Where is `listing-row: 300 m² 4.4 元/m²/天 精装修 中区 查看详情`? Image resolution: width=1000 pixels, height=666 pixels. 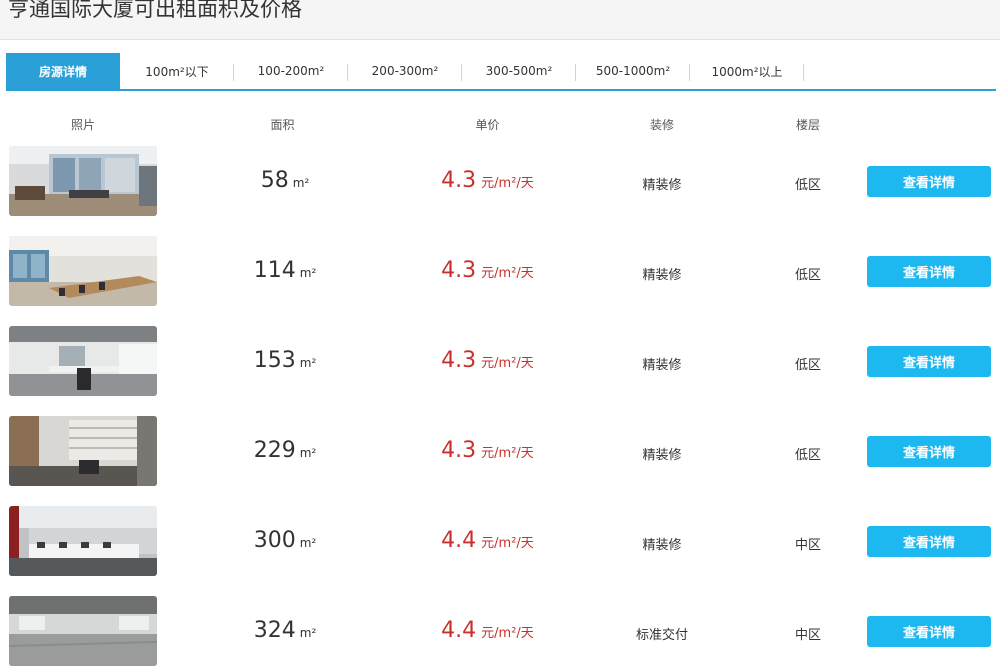
listing-row: 300 m² 4.4 元/m²/天 精装修 中区 查看详情 is located at coordinates (500, 542).